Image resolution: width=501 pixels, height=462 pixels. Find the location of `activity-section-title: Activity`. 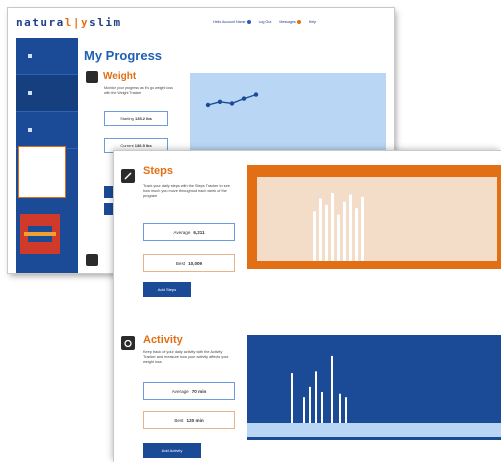

activity-section-title: Activity is located at coordinates (163, 340).